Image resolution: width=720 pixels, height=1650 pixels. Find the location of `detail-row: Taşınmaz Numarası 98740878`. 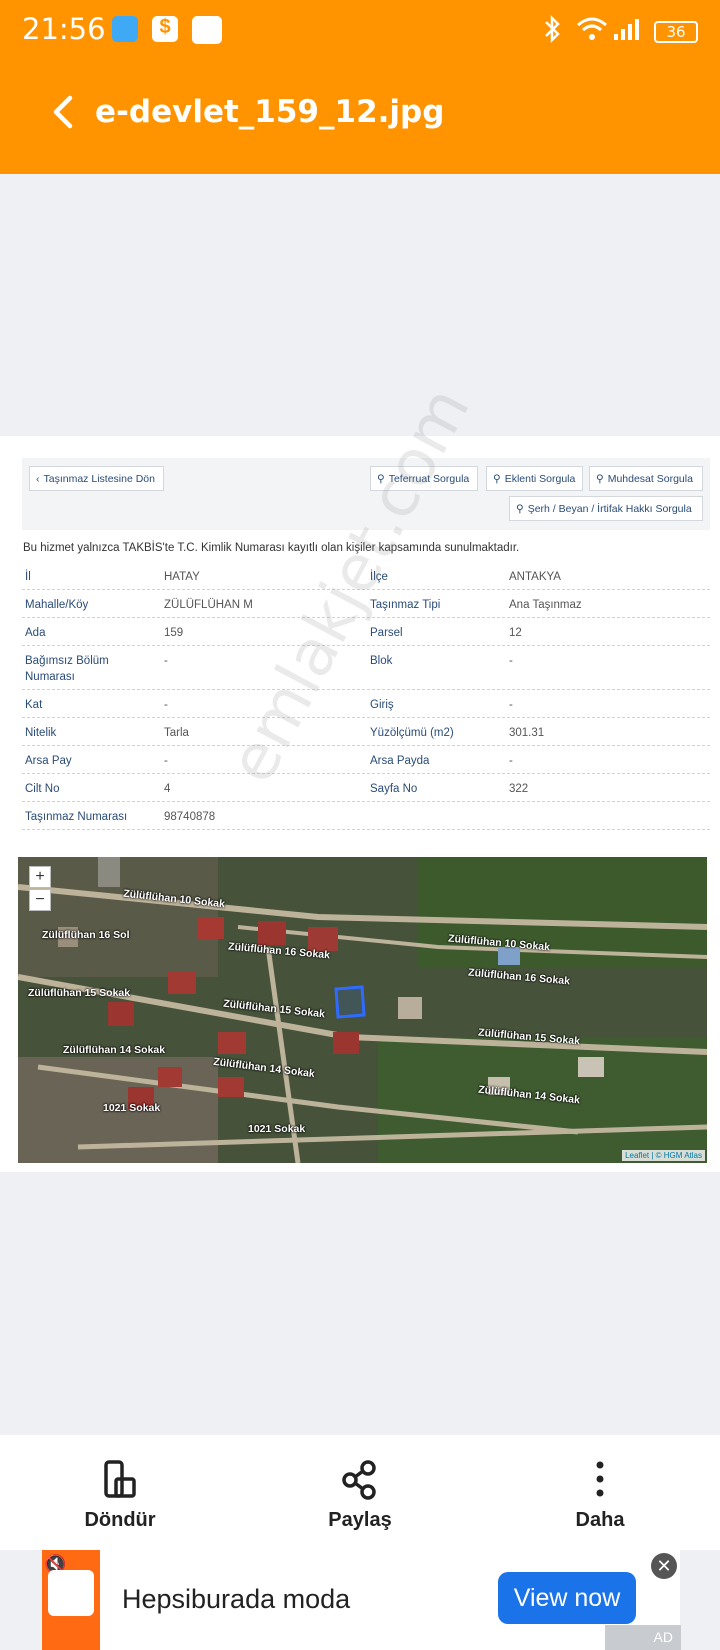

detail-row: Taşınmaz Numarası 98740878 is located at coordinates (366, 816).